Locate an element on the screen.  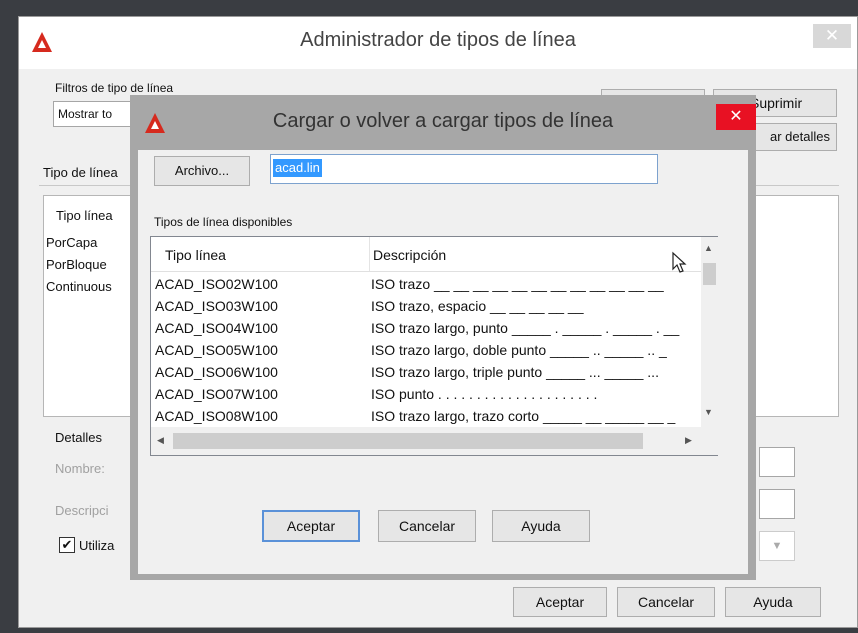
file-name-value: acad.lin is located at coordinates (297, 168).